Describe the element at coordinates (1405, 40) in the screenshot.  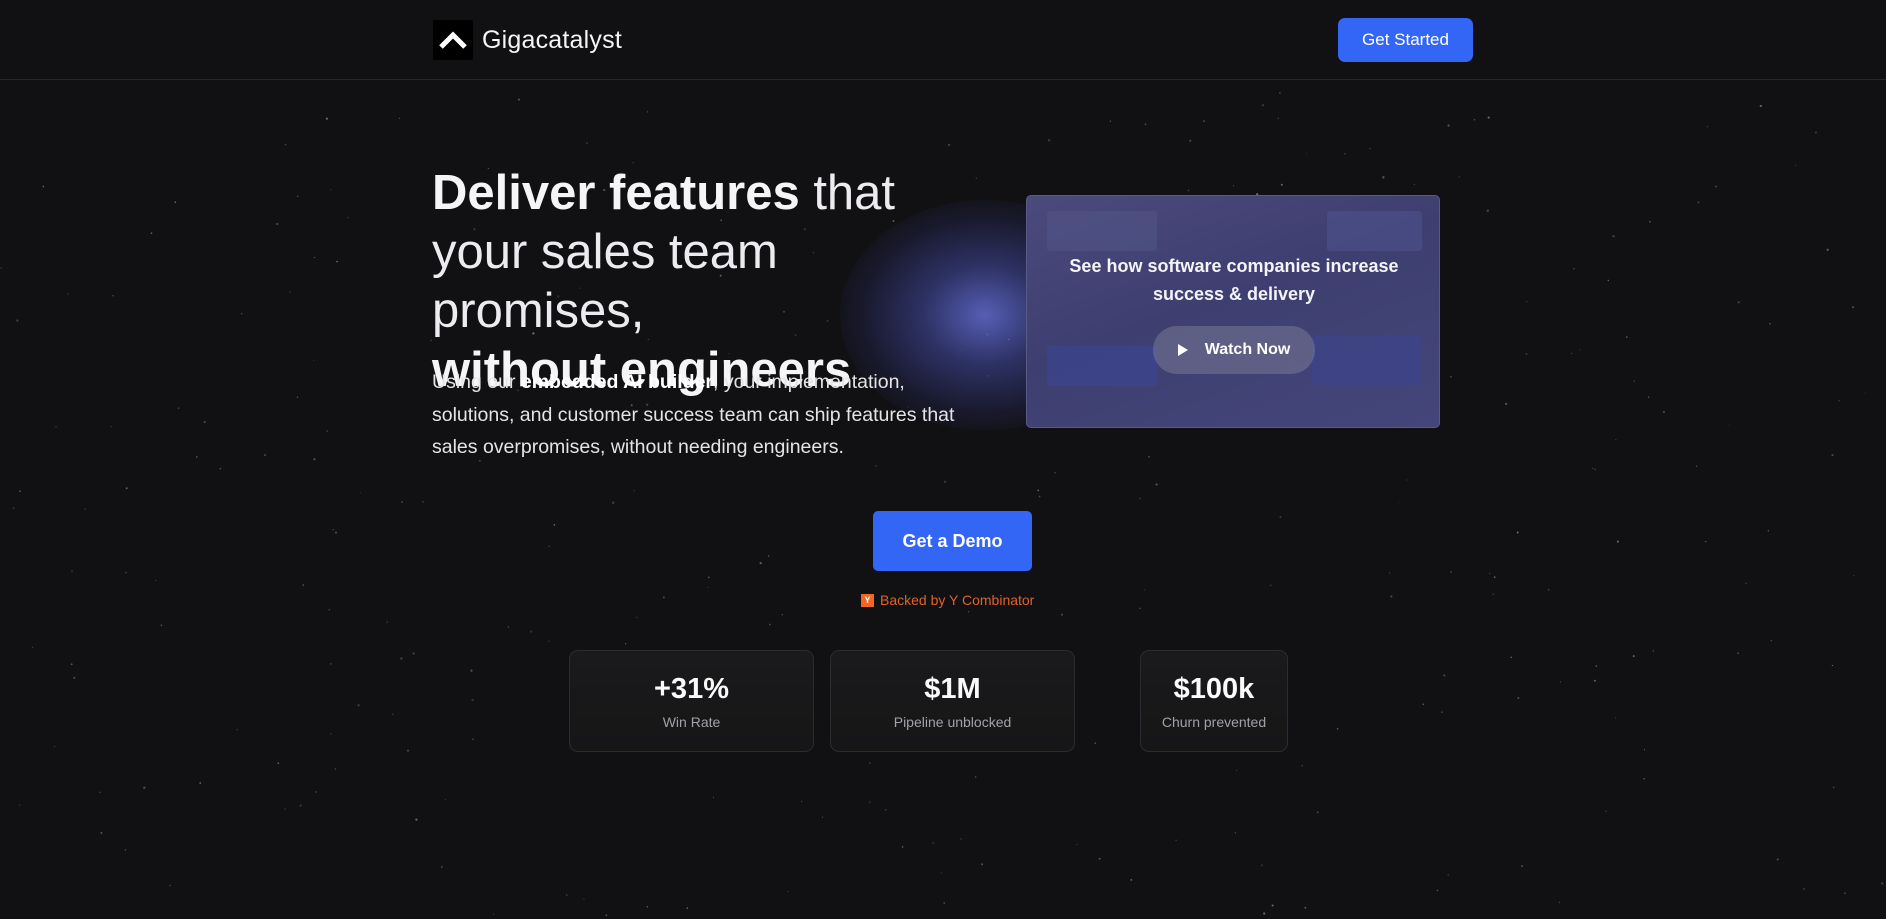
I see `get-started-button: Get Started` at that location.